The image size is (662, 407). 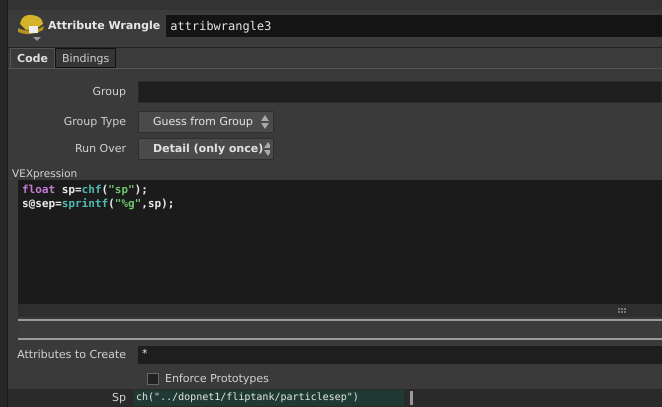 I want to click on parameter-label: Attributes to Create, so click(x=71, y=354).